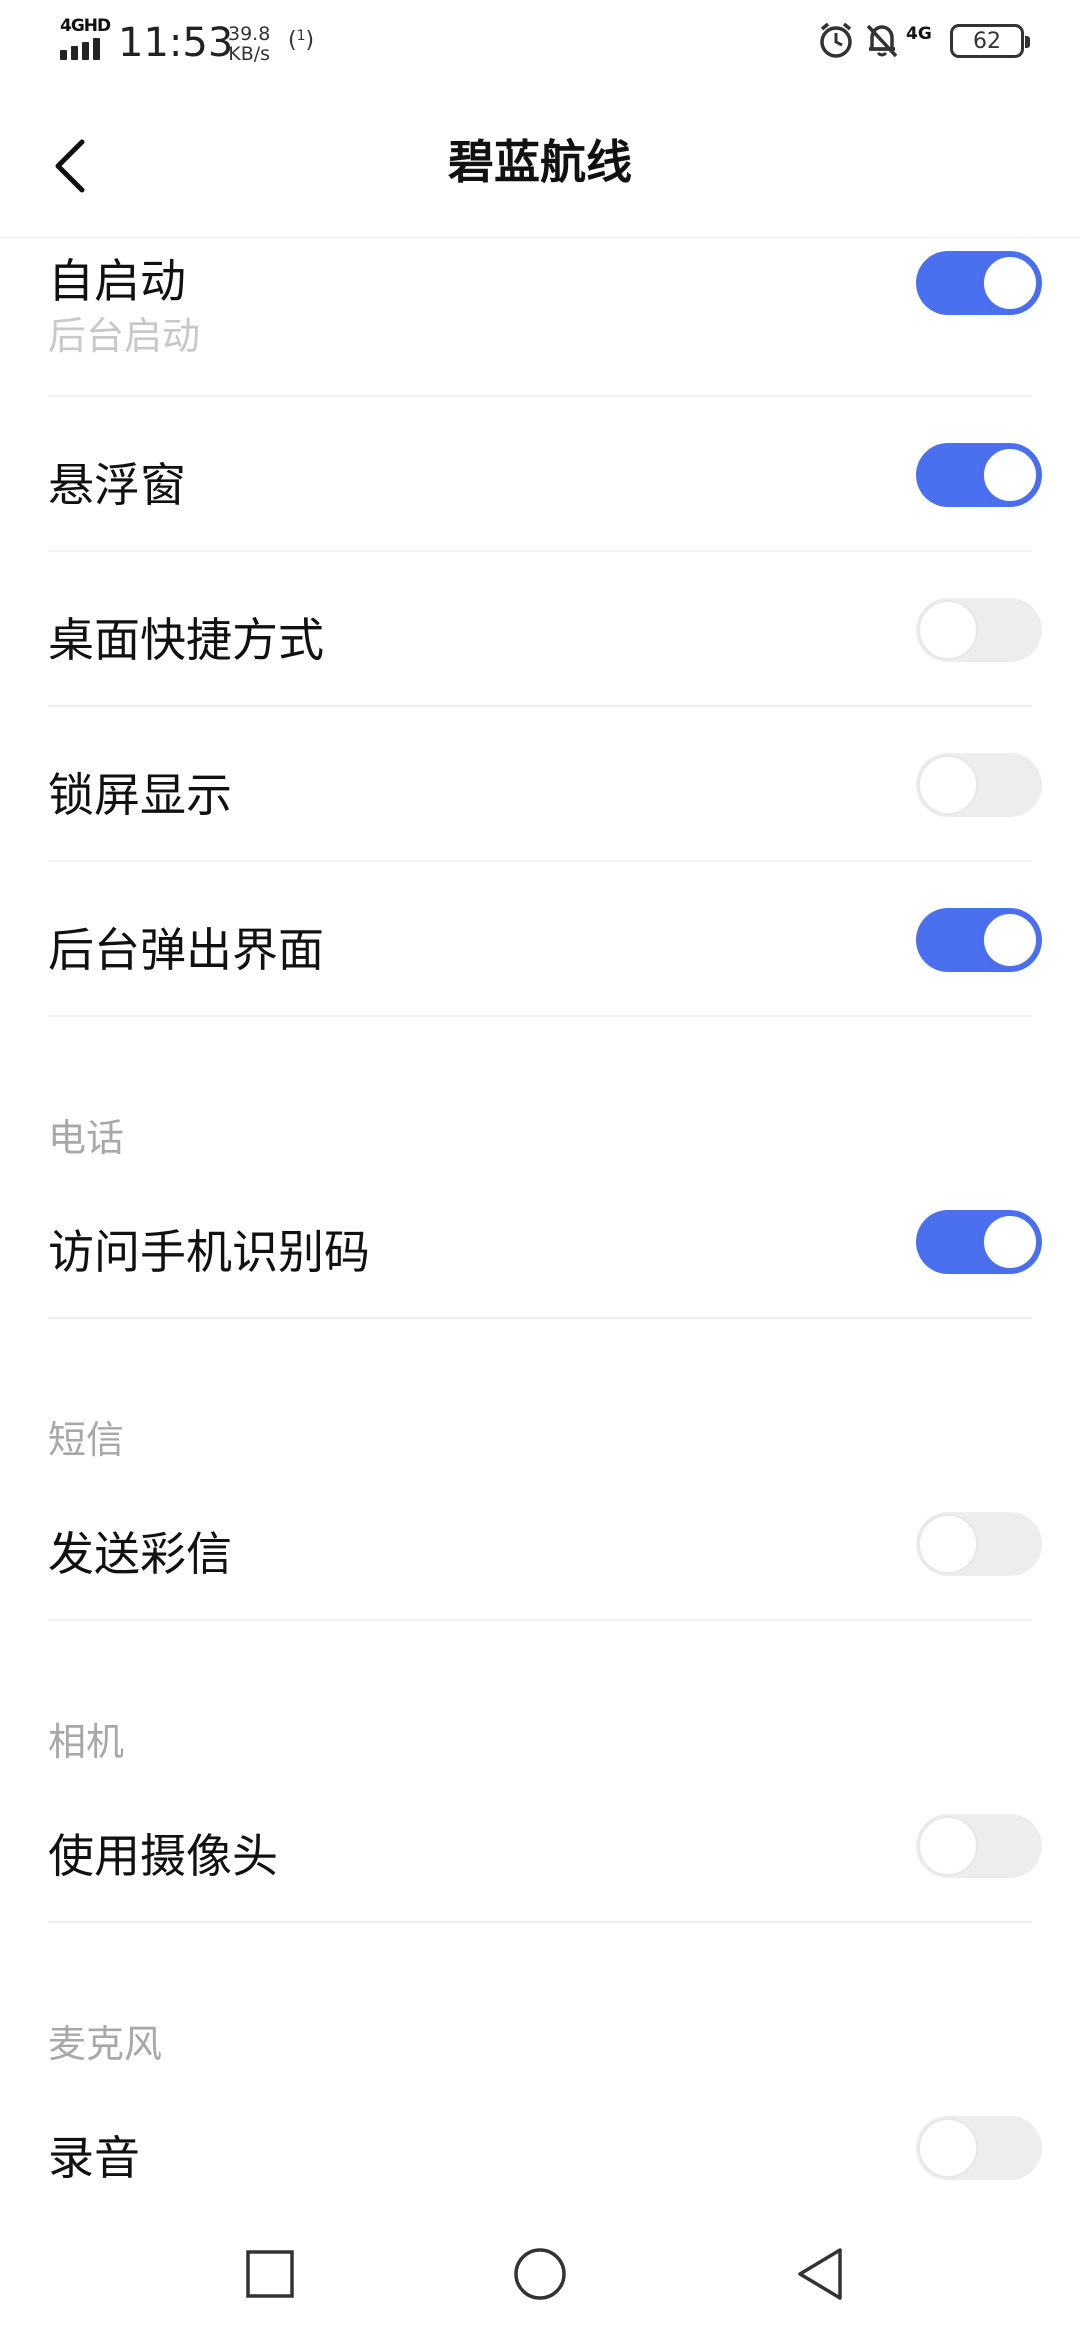 Image resolution: width=1080 pixels, height=2340 pixels. I want to click on row-auto-start: 自启动 后台启动, so click(545, 318).